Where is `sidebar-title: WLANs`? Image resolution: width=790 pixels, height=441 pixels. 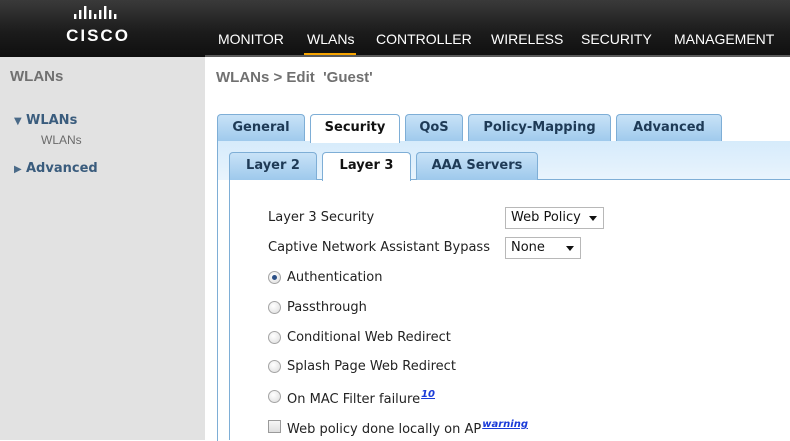
sidebar-title: WLANs is located at coordinates (37, 76).